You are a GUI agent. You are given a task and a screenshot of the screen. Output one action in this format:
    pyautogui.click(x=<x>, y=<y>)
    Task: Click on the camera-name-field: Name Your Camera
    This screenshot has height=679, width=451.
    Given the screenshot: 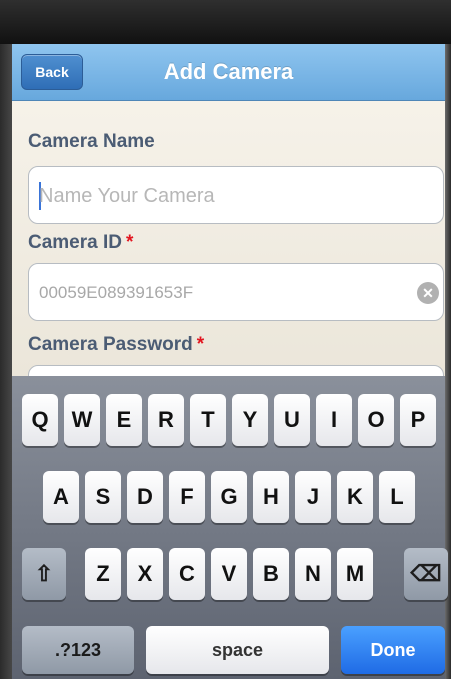 What is the action you would take?
    pyautogui.click(x=236, y=195)
    